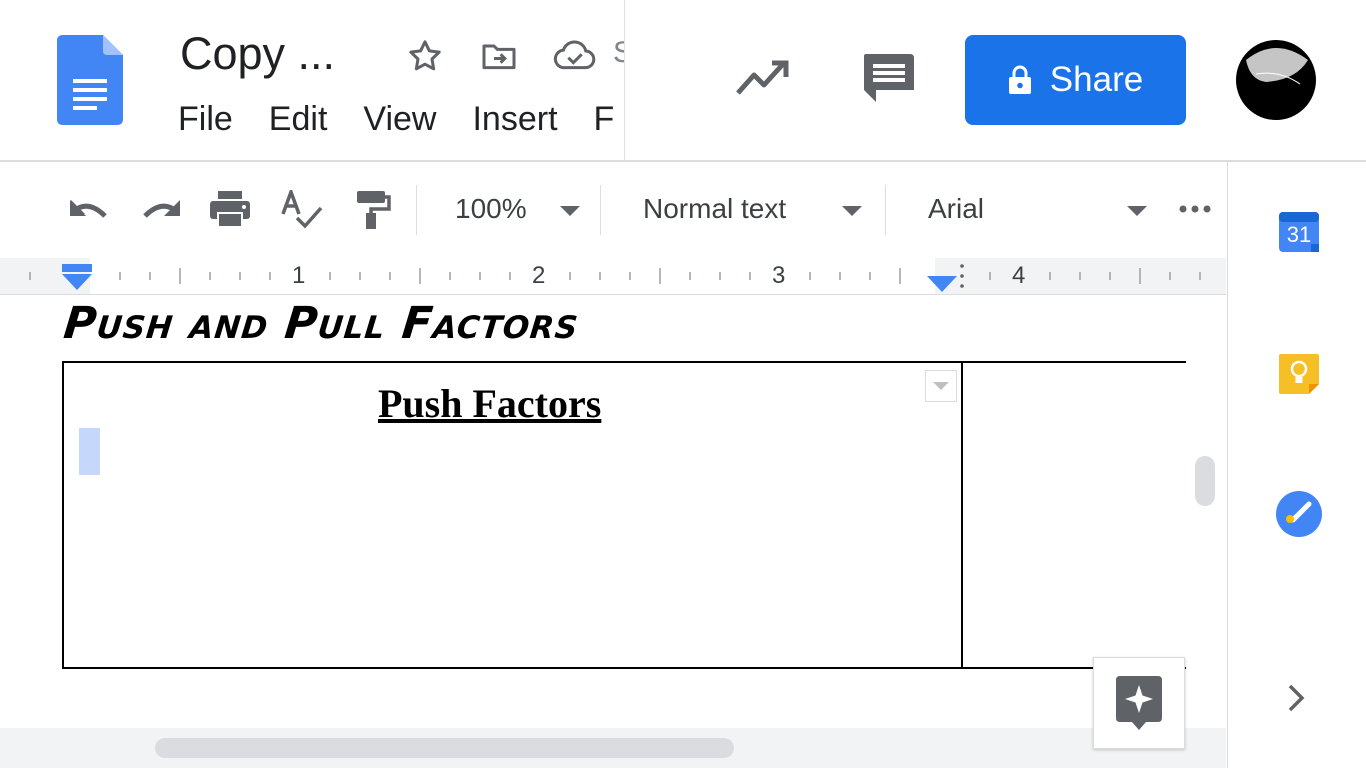  Describe the element at coordinates (301, 210) in the screenshot. I see `spellcheck-icon` at that location.